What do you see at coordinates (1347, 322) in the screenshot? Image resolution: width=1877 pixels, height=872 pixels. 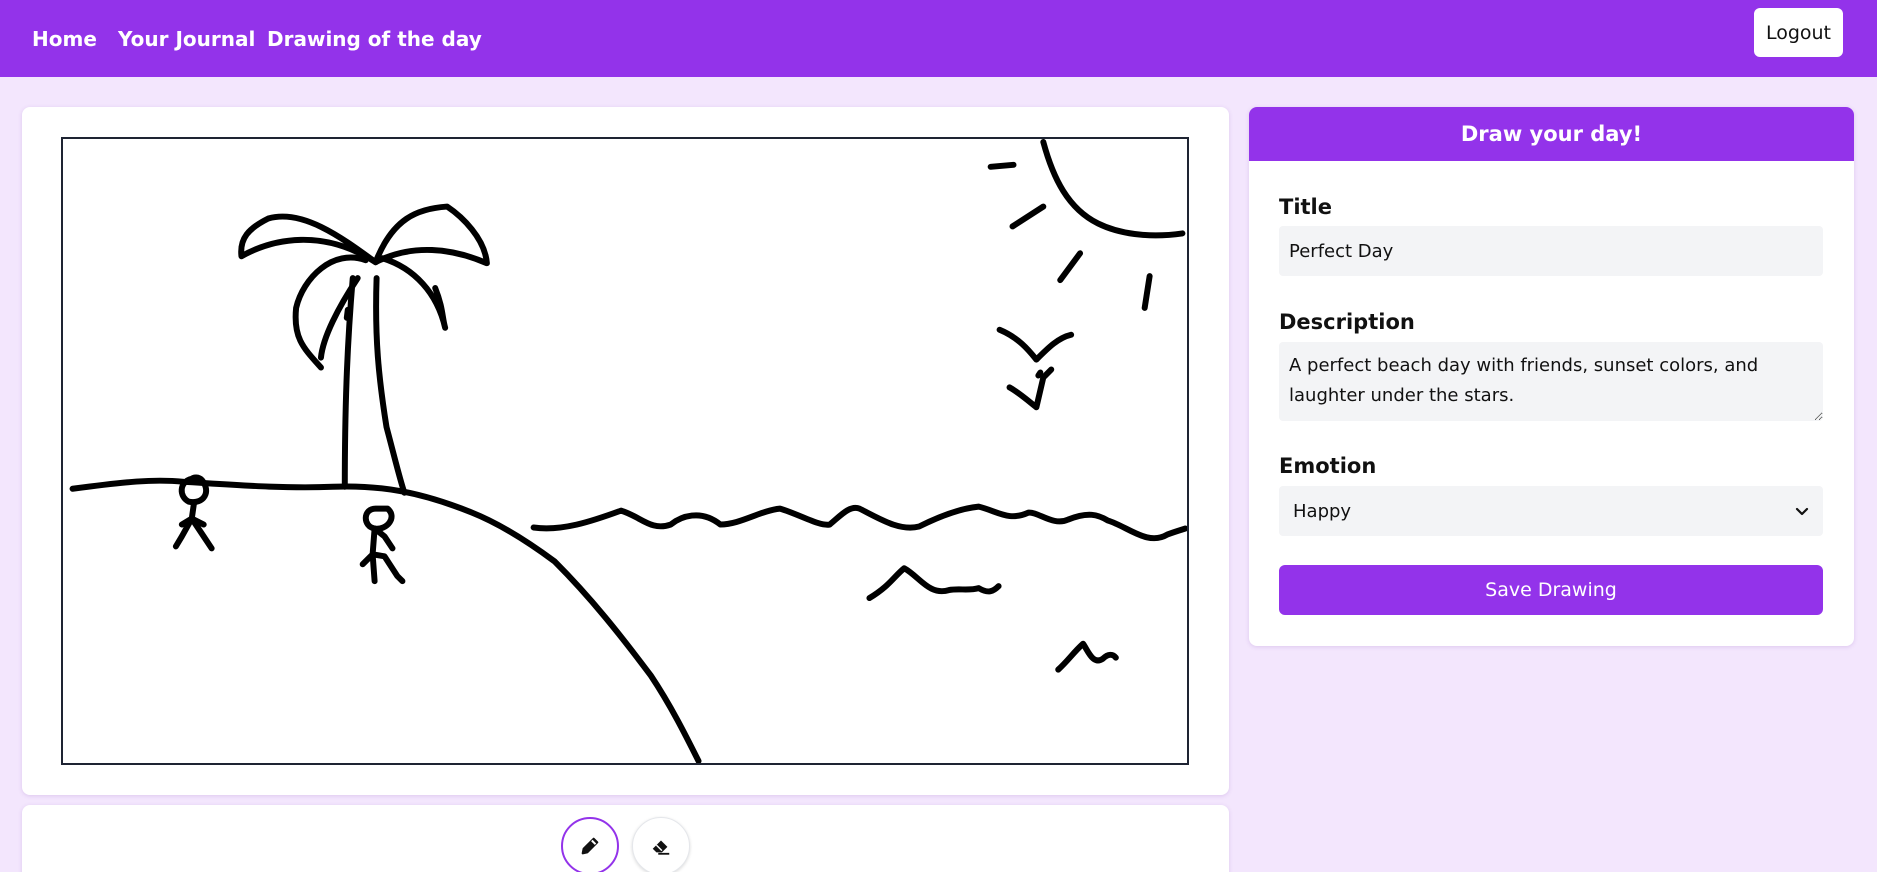 I see `description-label: Description` at bounding box center [1347, 322].